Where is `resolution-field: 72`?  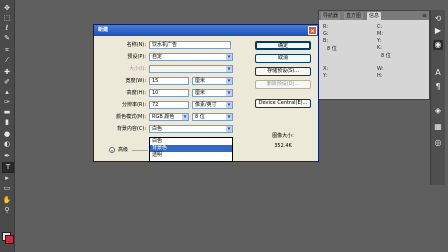
resolution-field: 72 is located at coordinates (169, 105).